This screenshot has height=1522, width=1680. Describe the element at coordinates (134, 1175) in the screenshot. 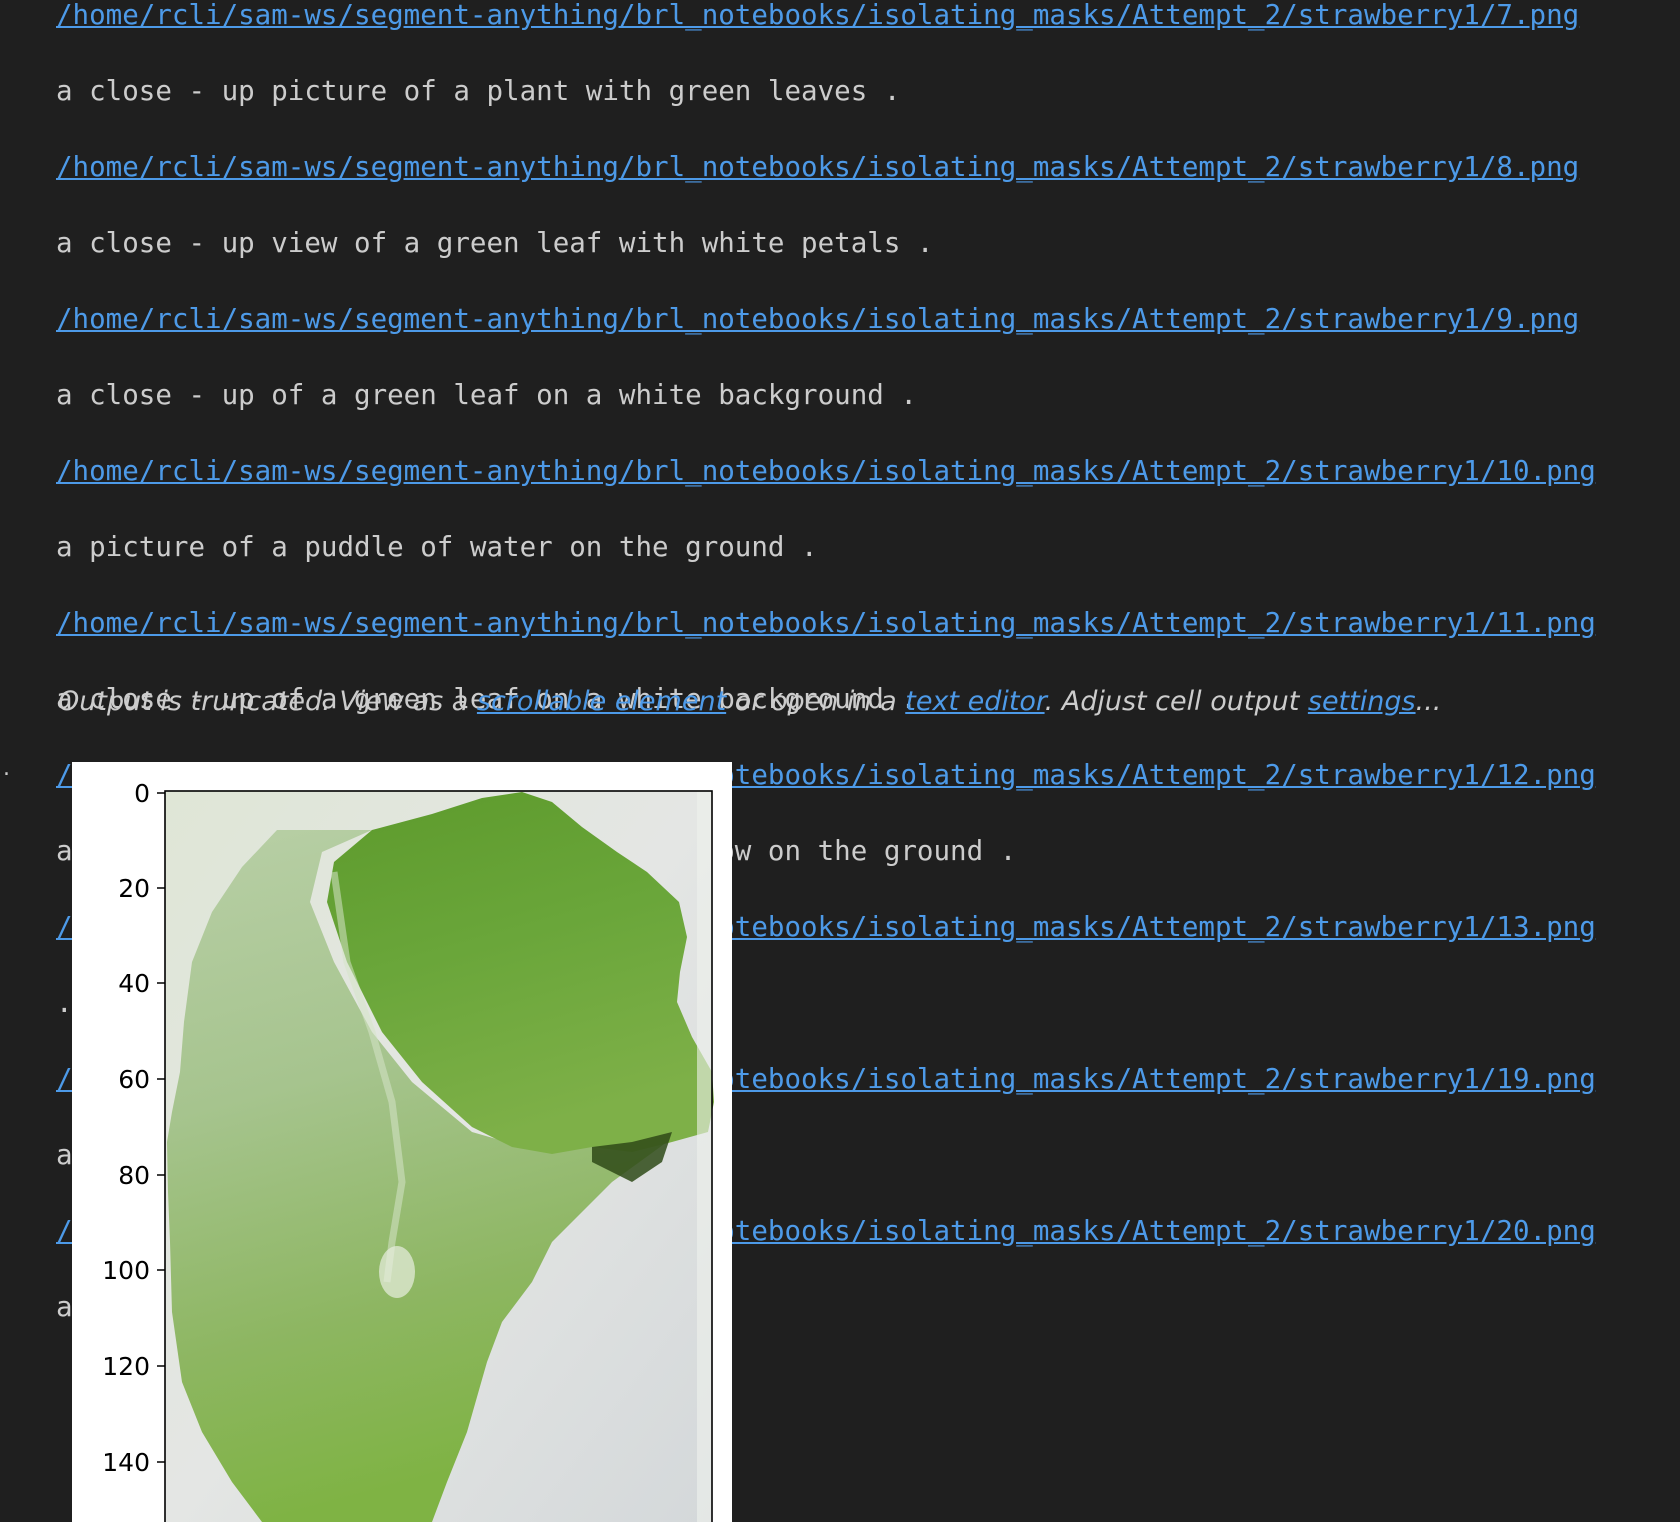

I see `y-tick-label-80: 80` at that location.